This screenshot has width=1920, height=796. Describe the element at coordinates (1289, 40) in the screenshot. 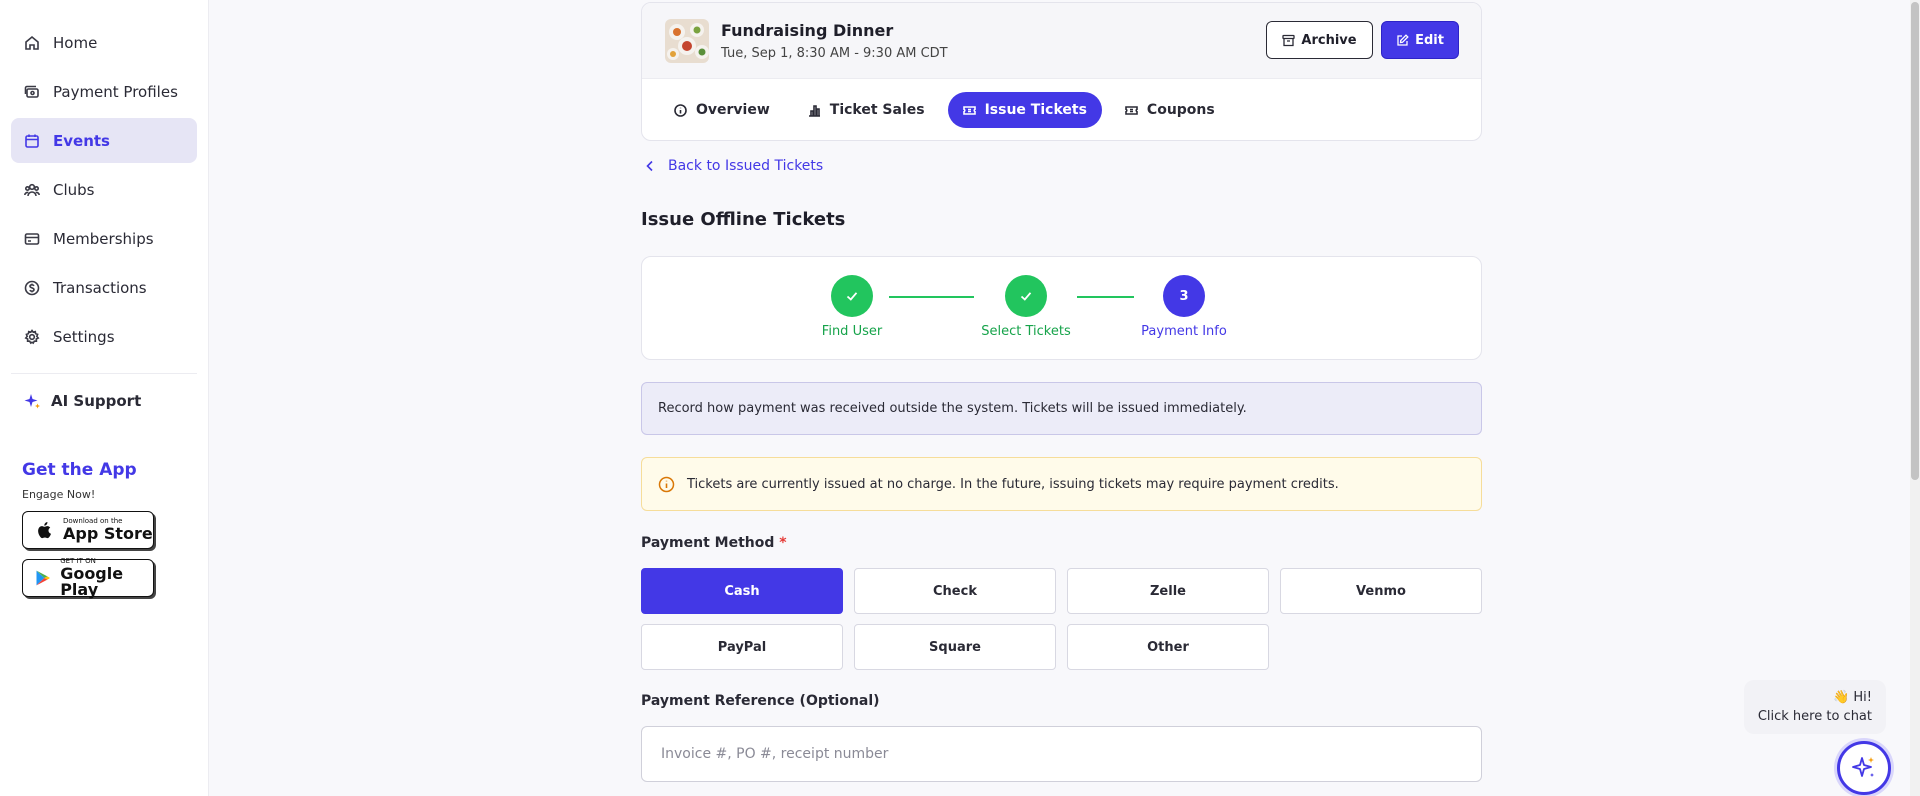

I see `archive-icon` at that location.